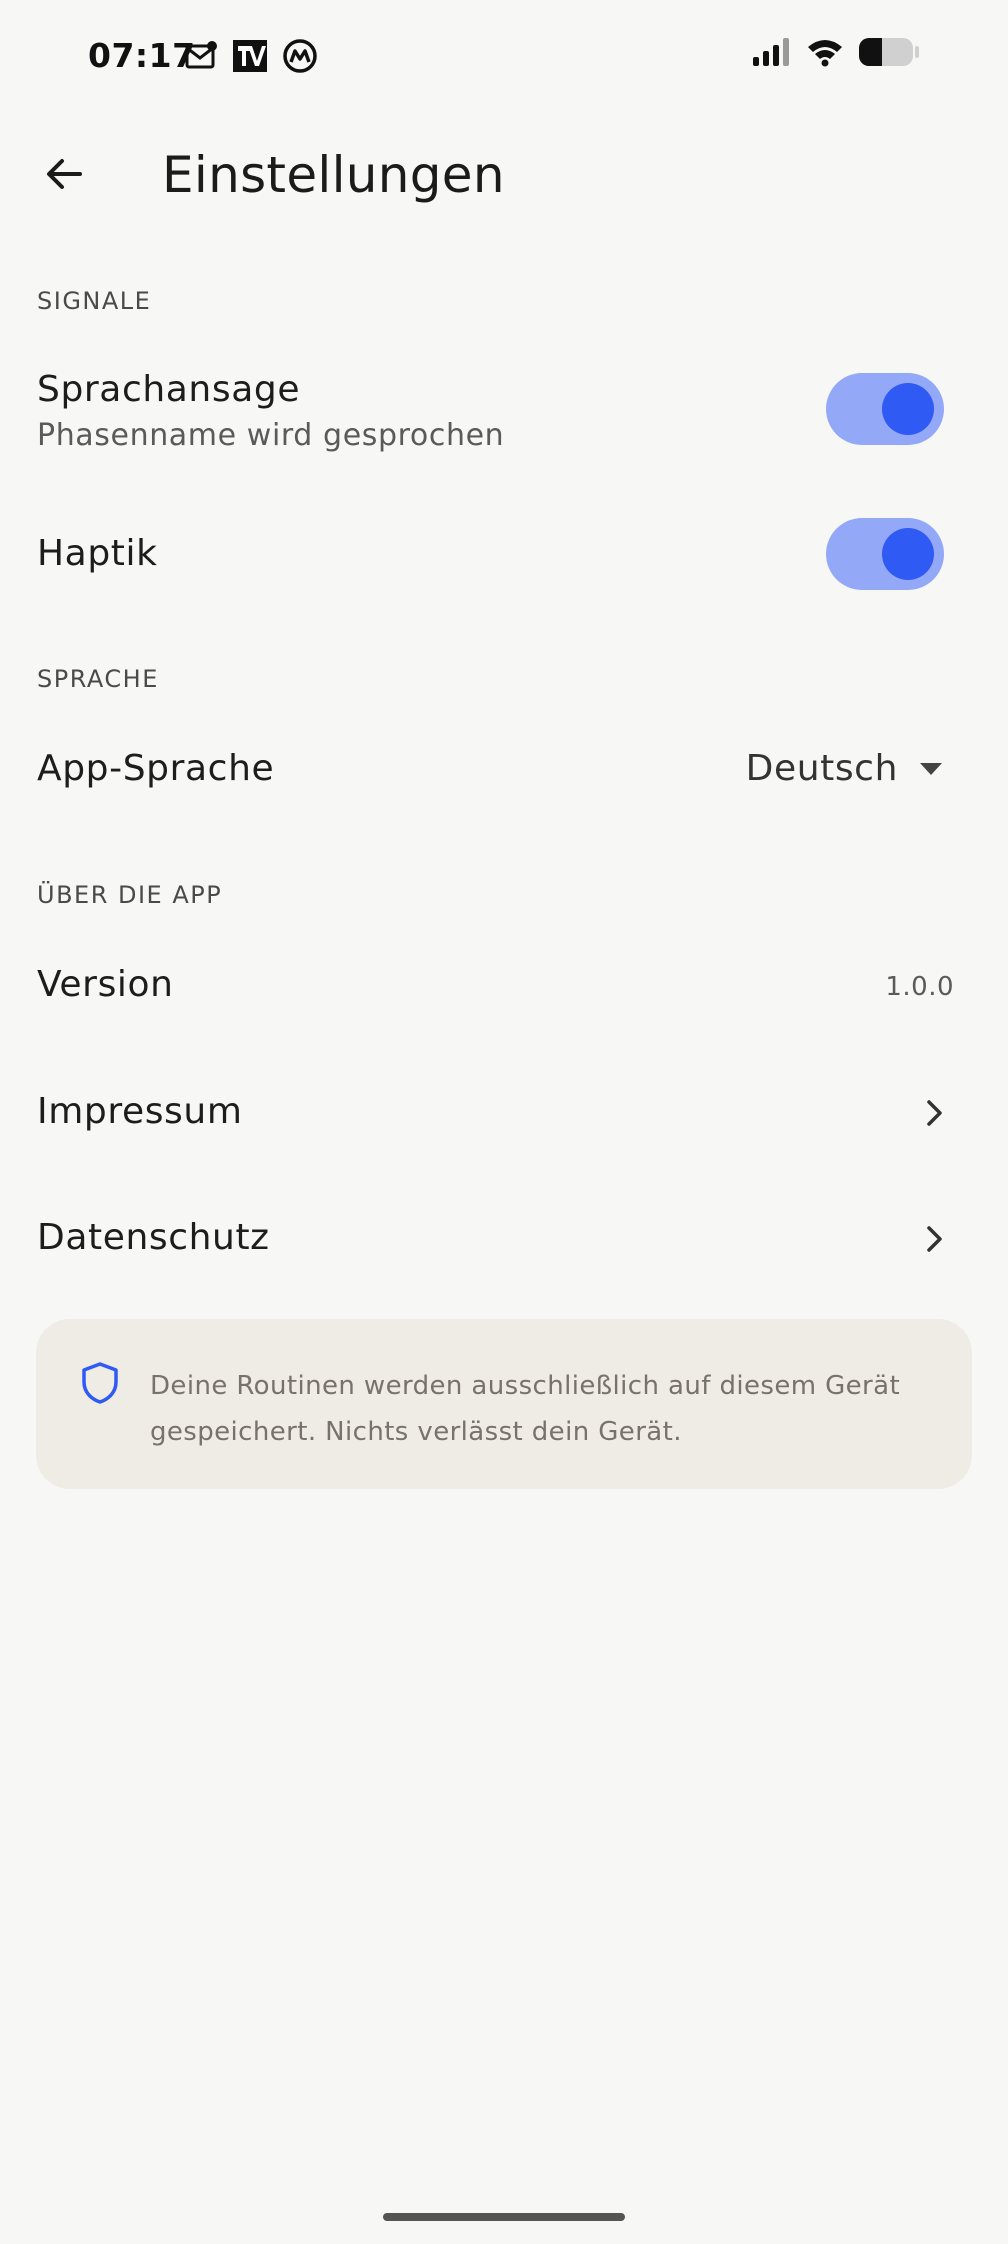 The image size is (1008, 2244). What do you see at coordinates (142, 55) in the screenshot?
I see `status-time: 07:17` at bounding box center [142, 55].